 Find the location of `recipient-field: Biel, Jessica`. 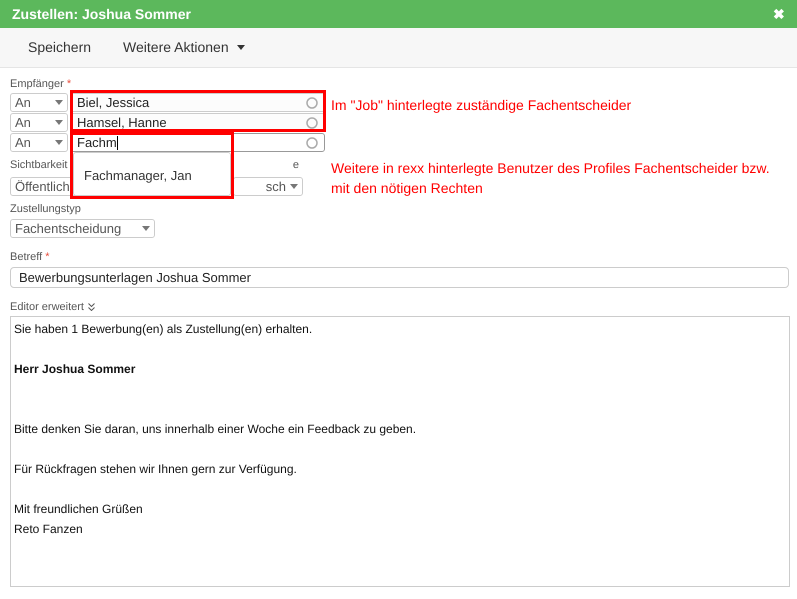

recipient-field: Biel, Jessica is located at coordinates (197, 102).